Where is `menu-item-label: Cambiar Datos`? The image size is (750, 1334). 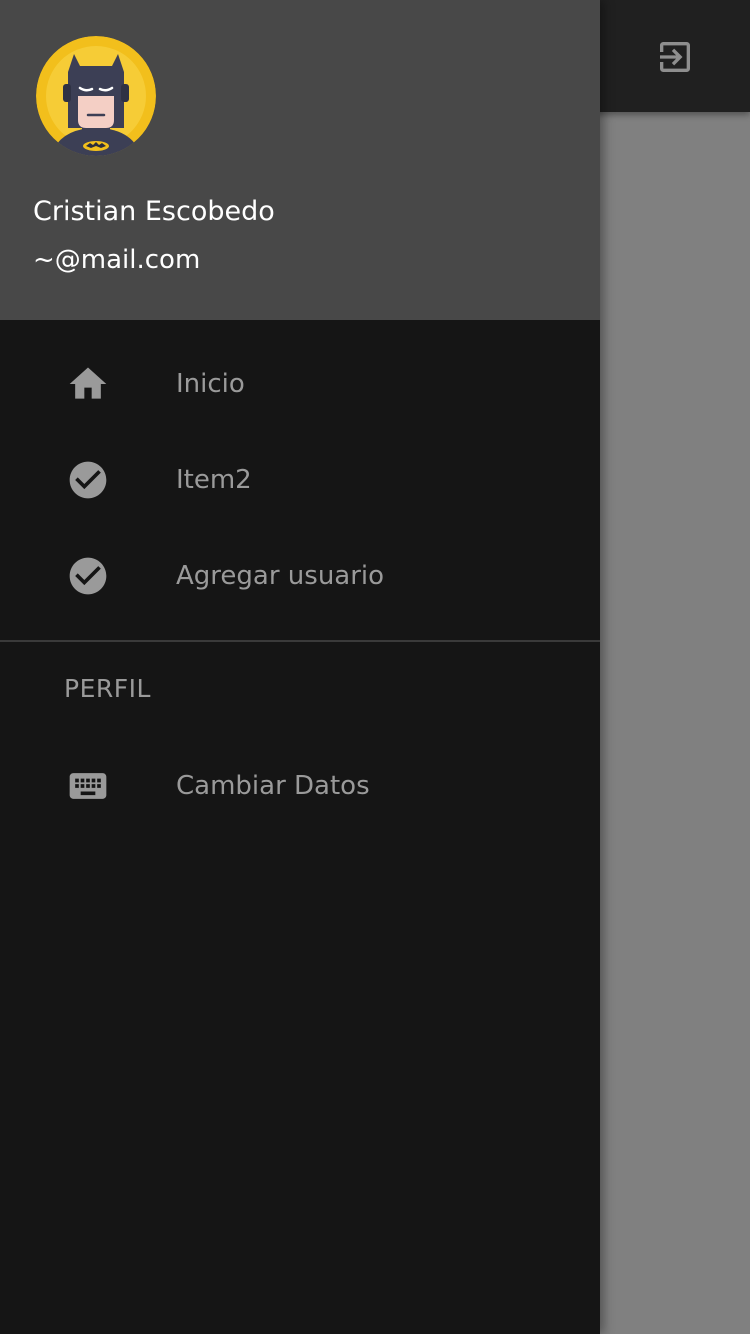 menu-item-label: Cambiar Datos is located at coordinates (273, 786).